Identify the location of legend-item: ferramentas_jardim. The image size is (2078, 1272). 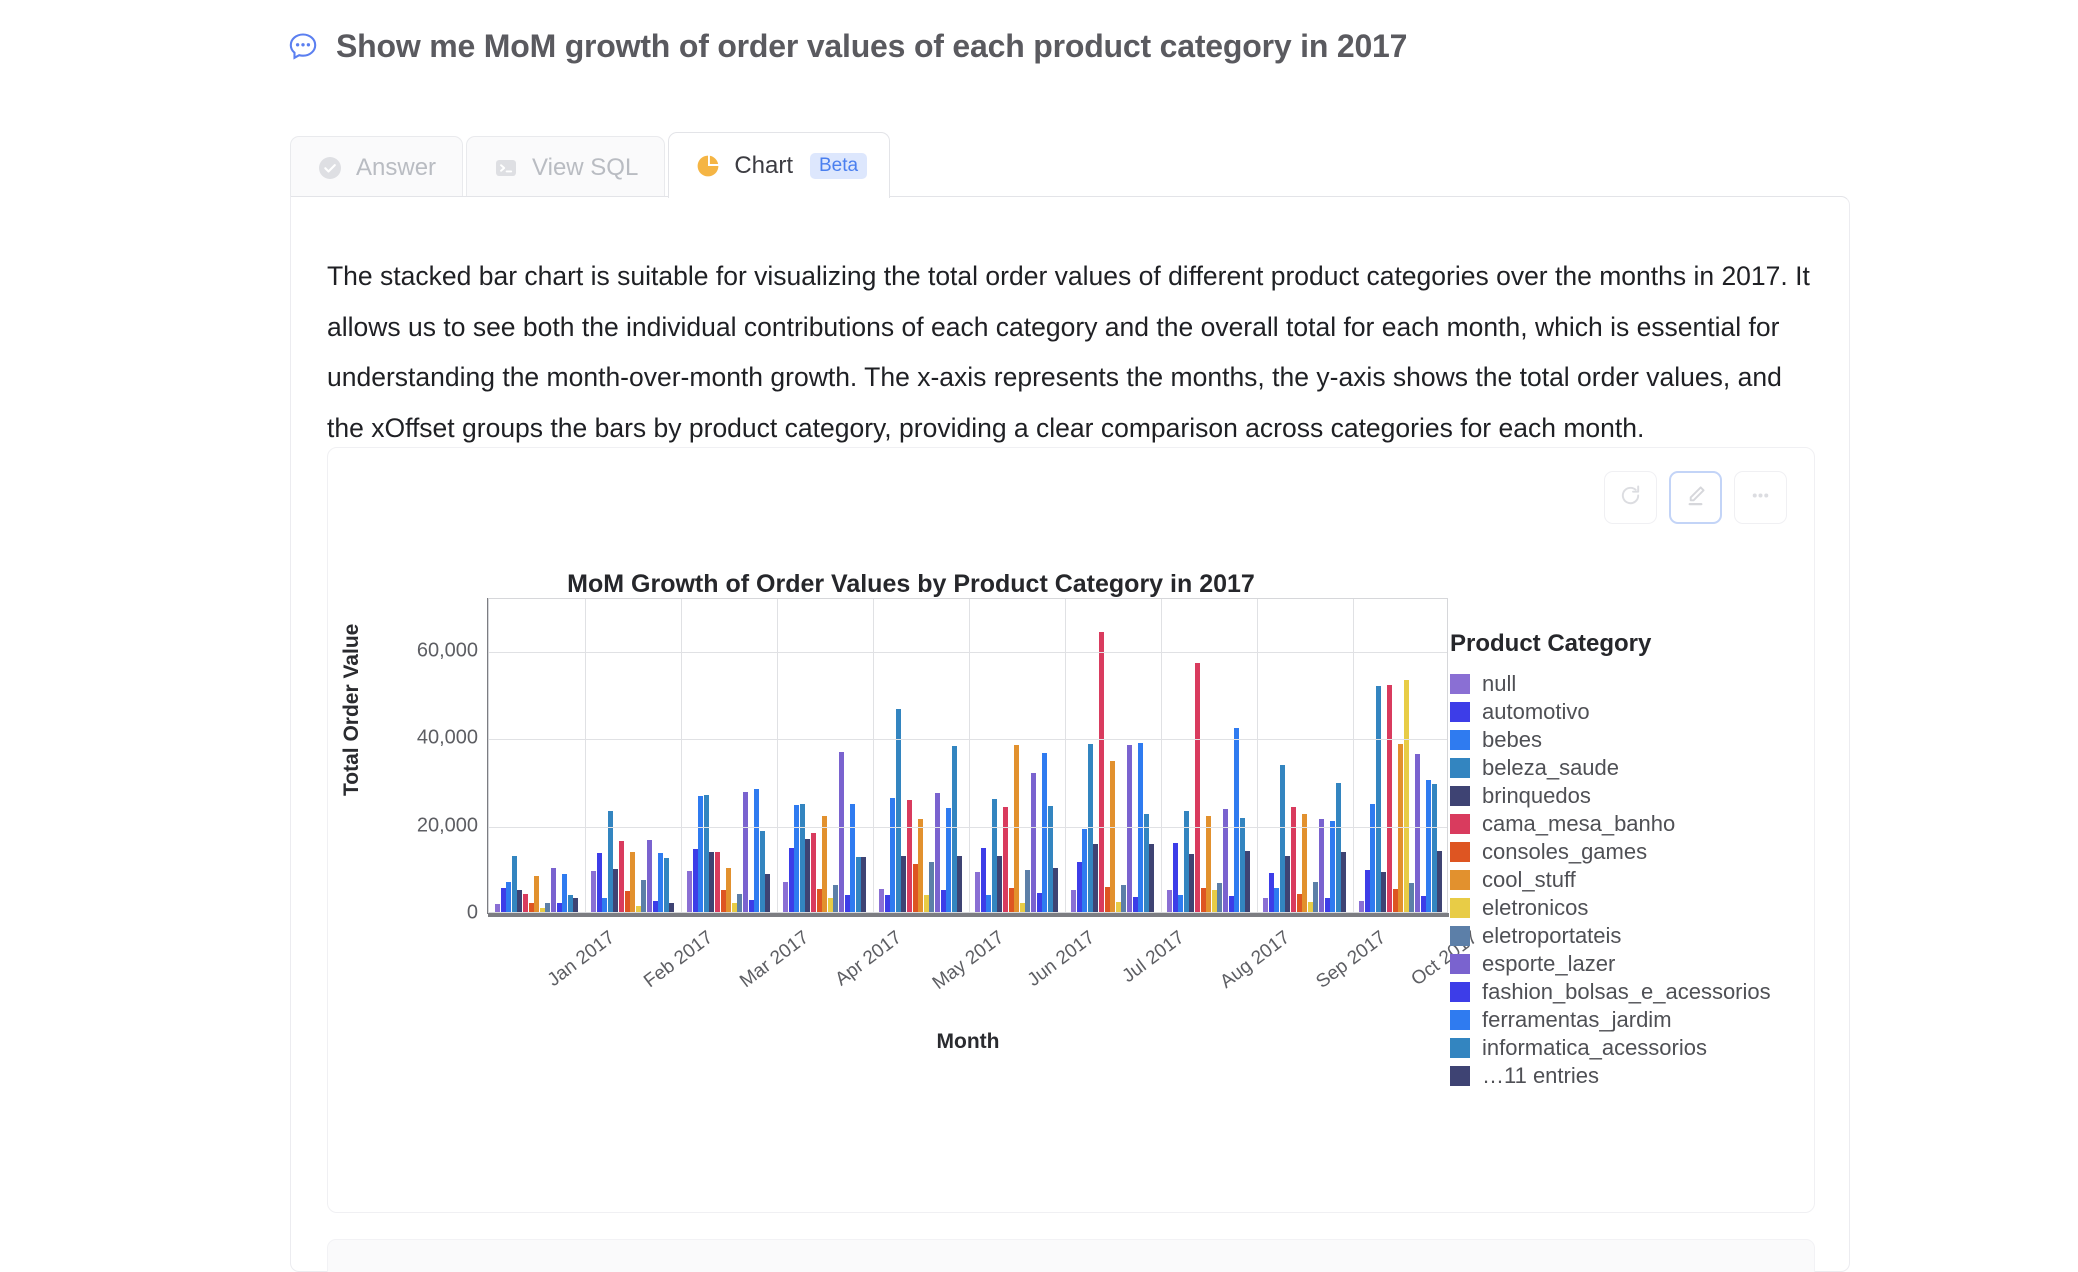
(1625, 1020).